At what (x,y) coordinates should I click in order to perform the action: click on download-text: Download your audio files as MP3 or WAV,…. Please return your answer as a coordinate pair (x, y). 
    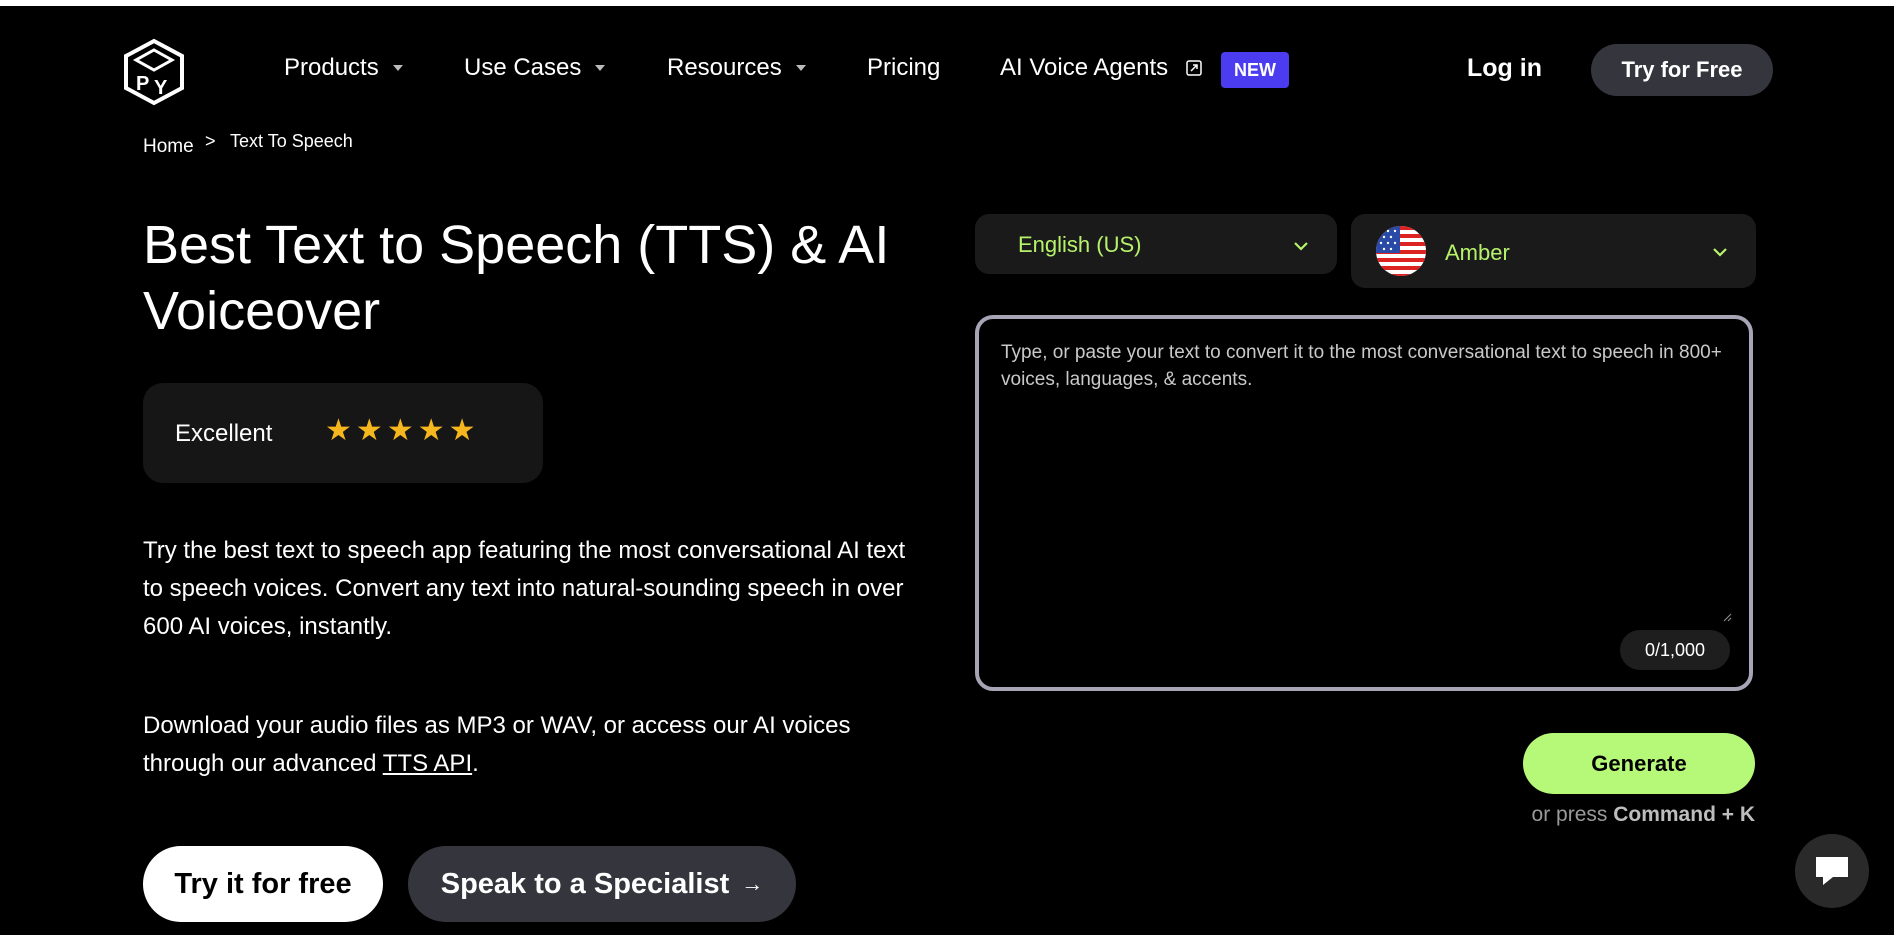
    Looking at the image, I should click on (497, 744).